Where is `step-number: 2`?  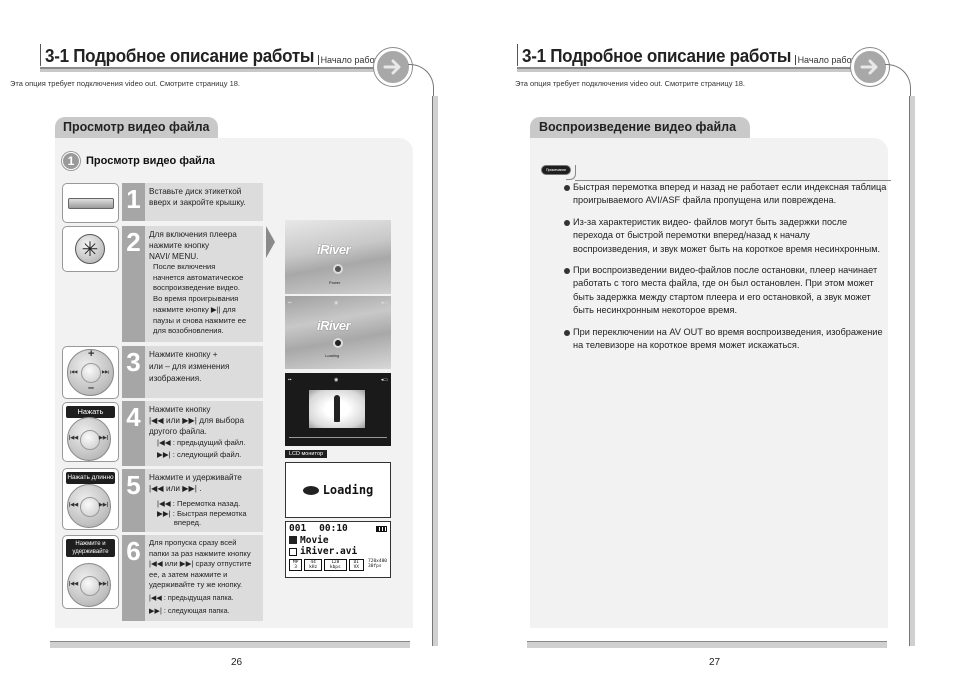 step-number: 2 is located at coordinates (133, 284).